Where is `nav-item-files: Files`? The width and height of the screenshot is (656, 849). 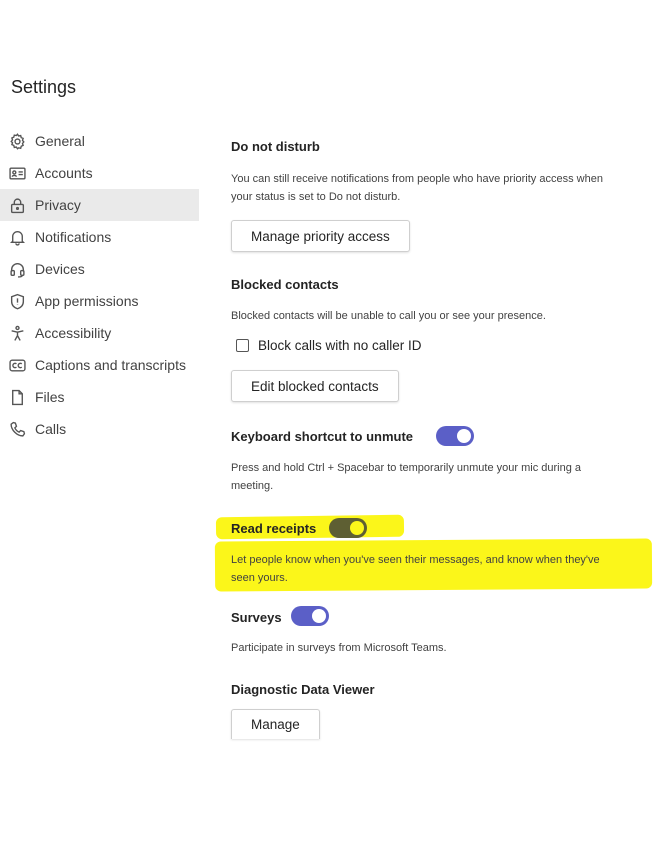
nav-item-files: Files is located at coordinates (99, 397).